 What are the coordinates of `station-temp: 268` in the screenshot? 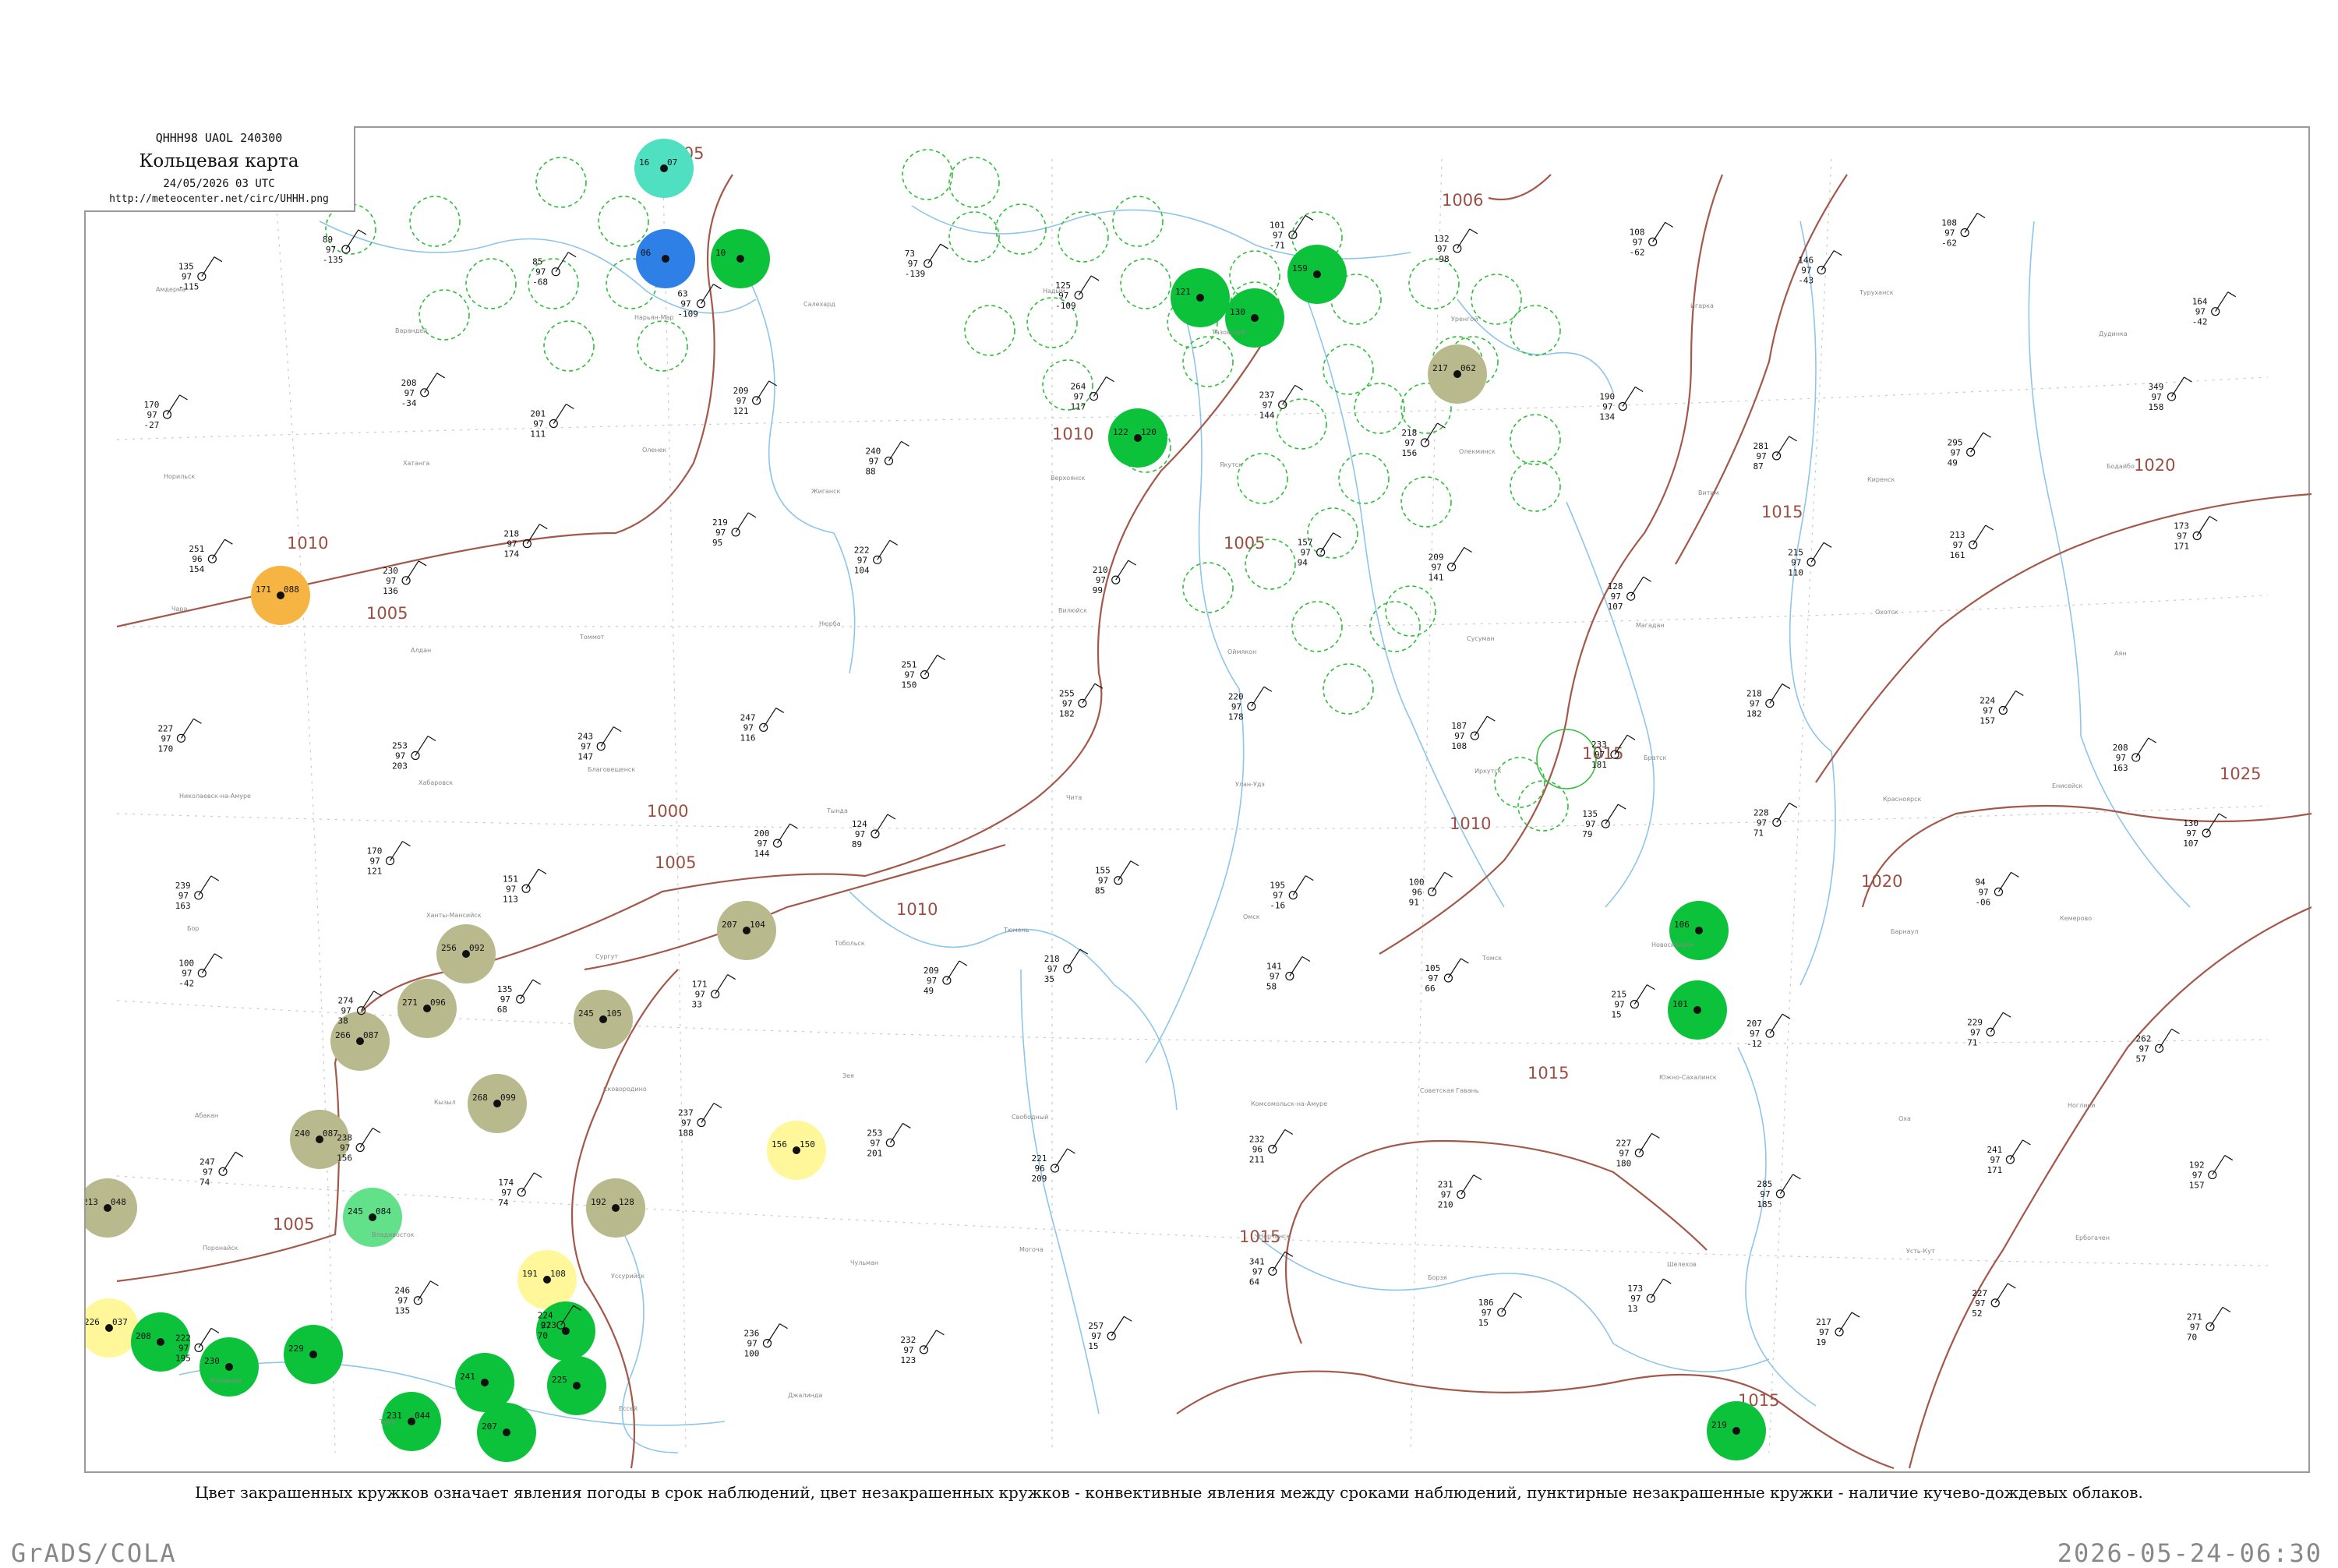 It's located at (480, 1098).